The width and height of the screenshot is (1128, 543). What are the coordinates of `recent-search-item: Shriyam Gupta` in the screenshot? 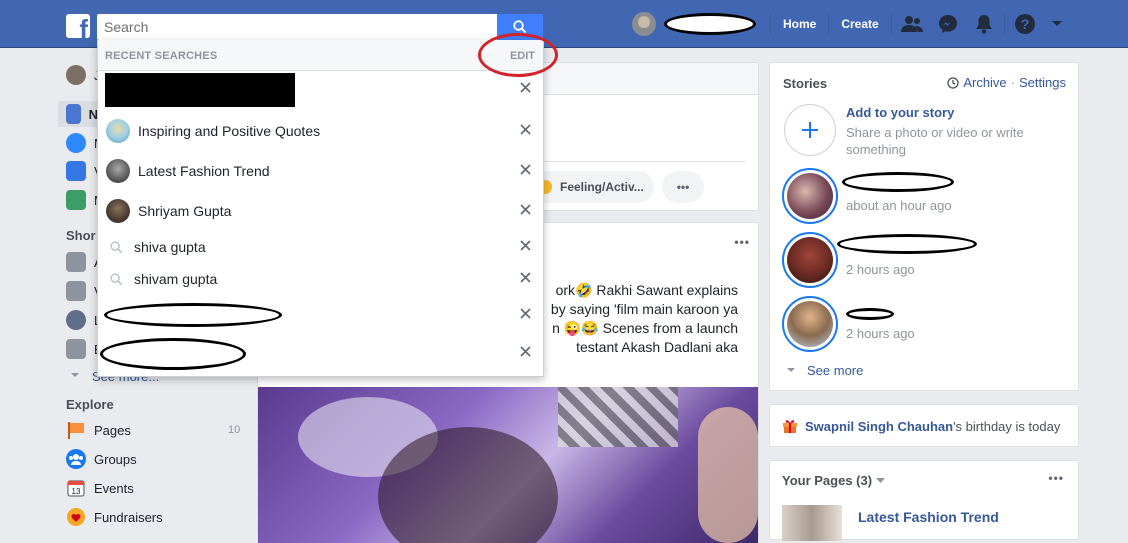 It's located at (320, 211).